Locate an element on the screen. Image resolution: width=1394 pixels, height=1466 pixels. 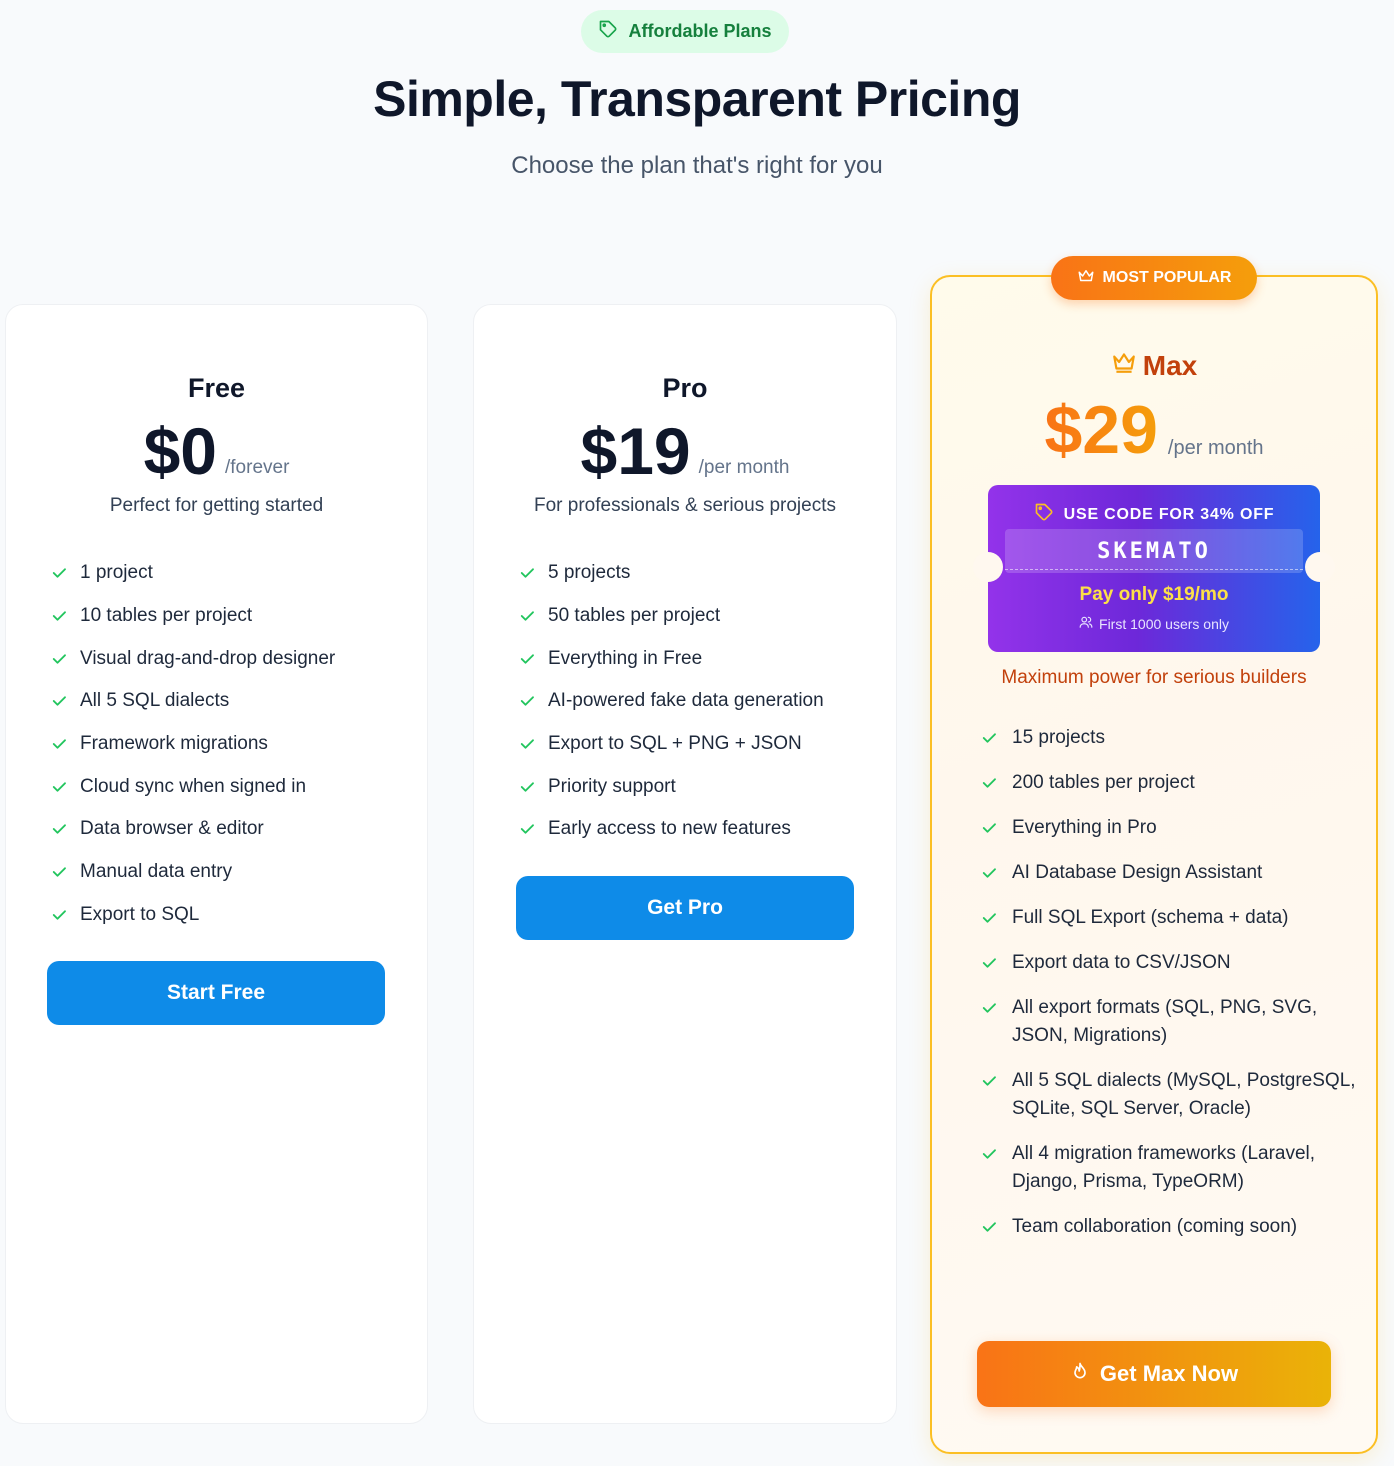
plan-name-row: Max is located at coordinates (1154, 365).